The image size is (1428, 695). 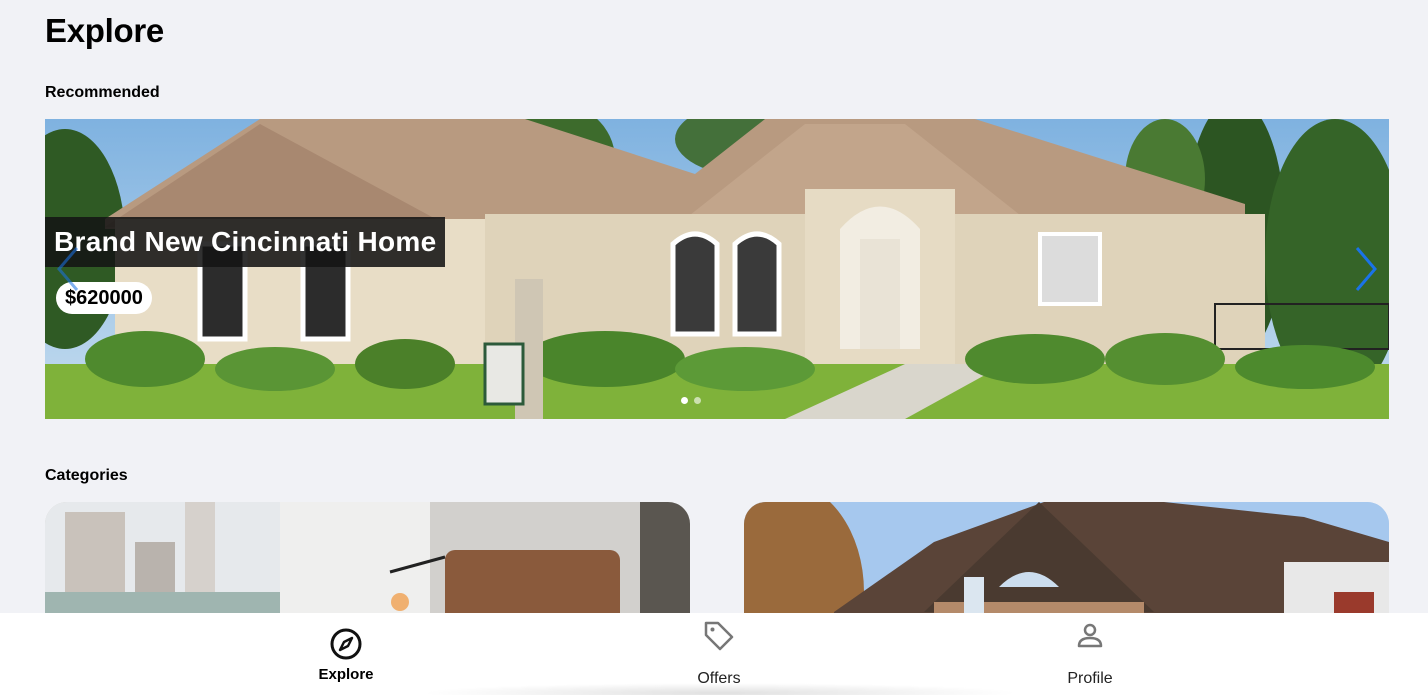 What do you see at coordinates (346, 674) in the screenshot?
I see `nav-label-explore: Explore` at bounding box center [346, 674].